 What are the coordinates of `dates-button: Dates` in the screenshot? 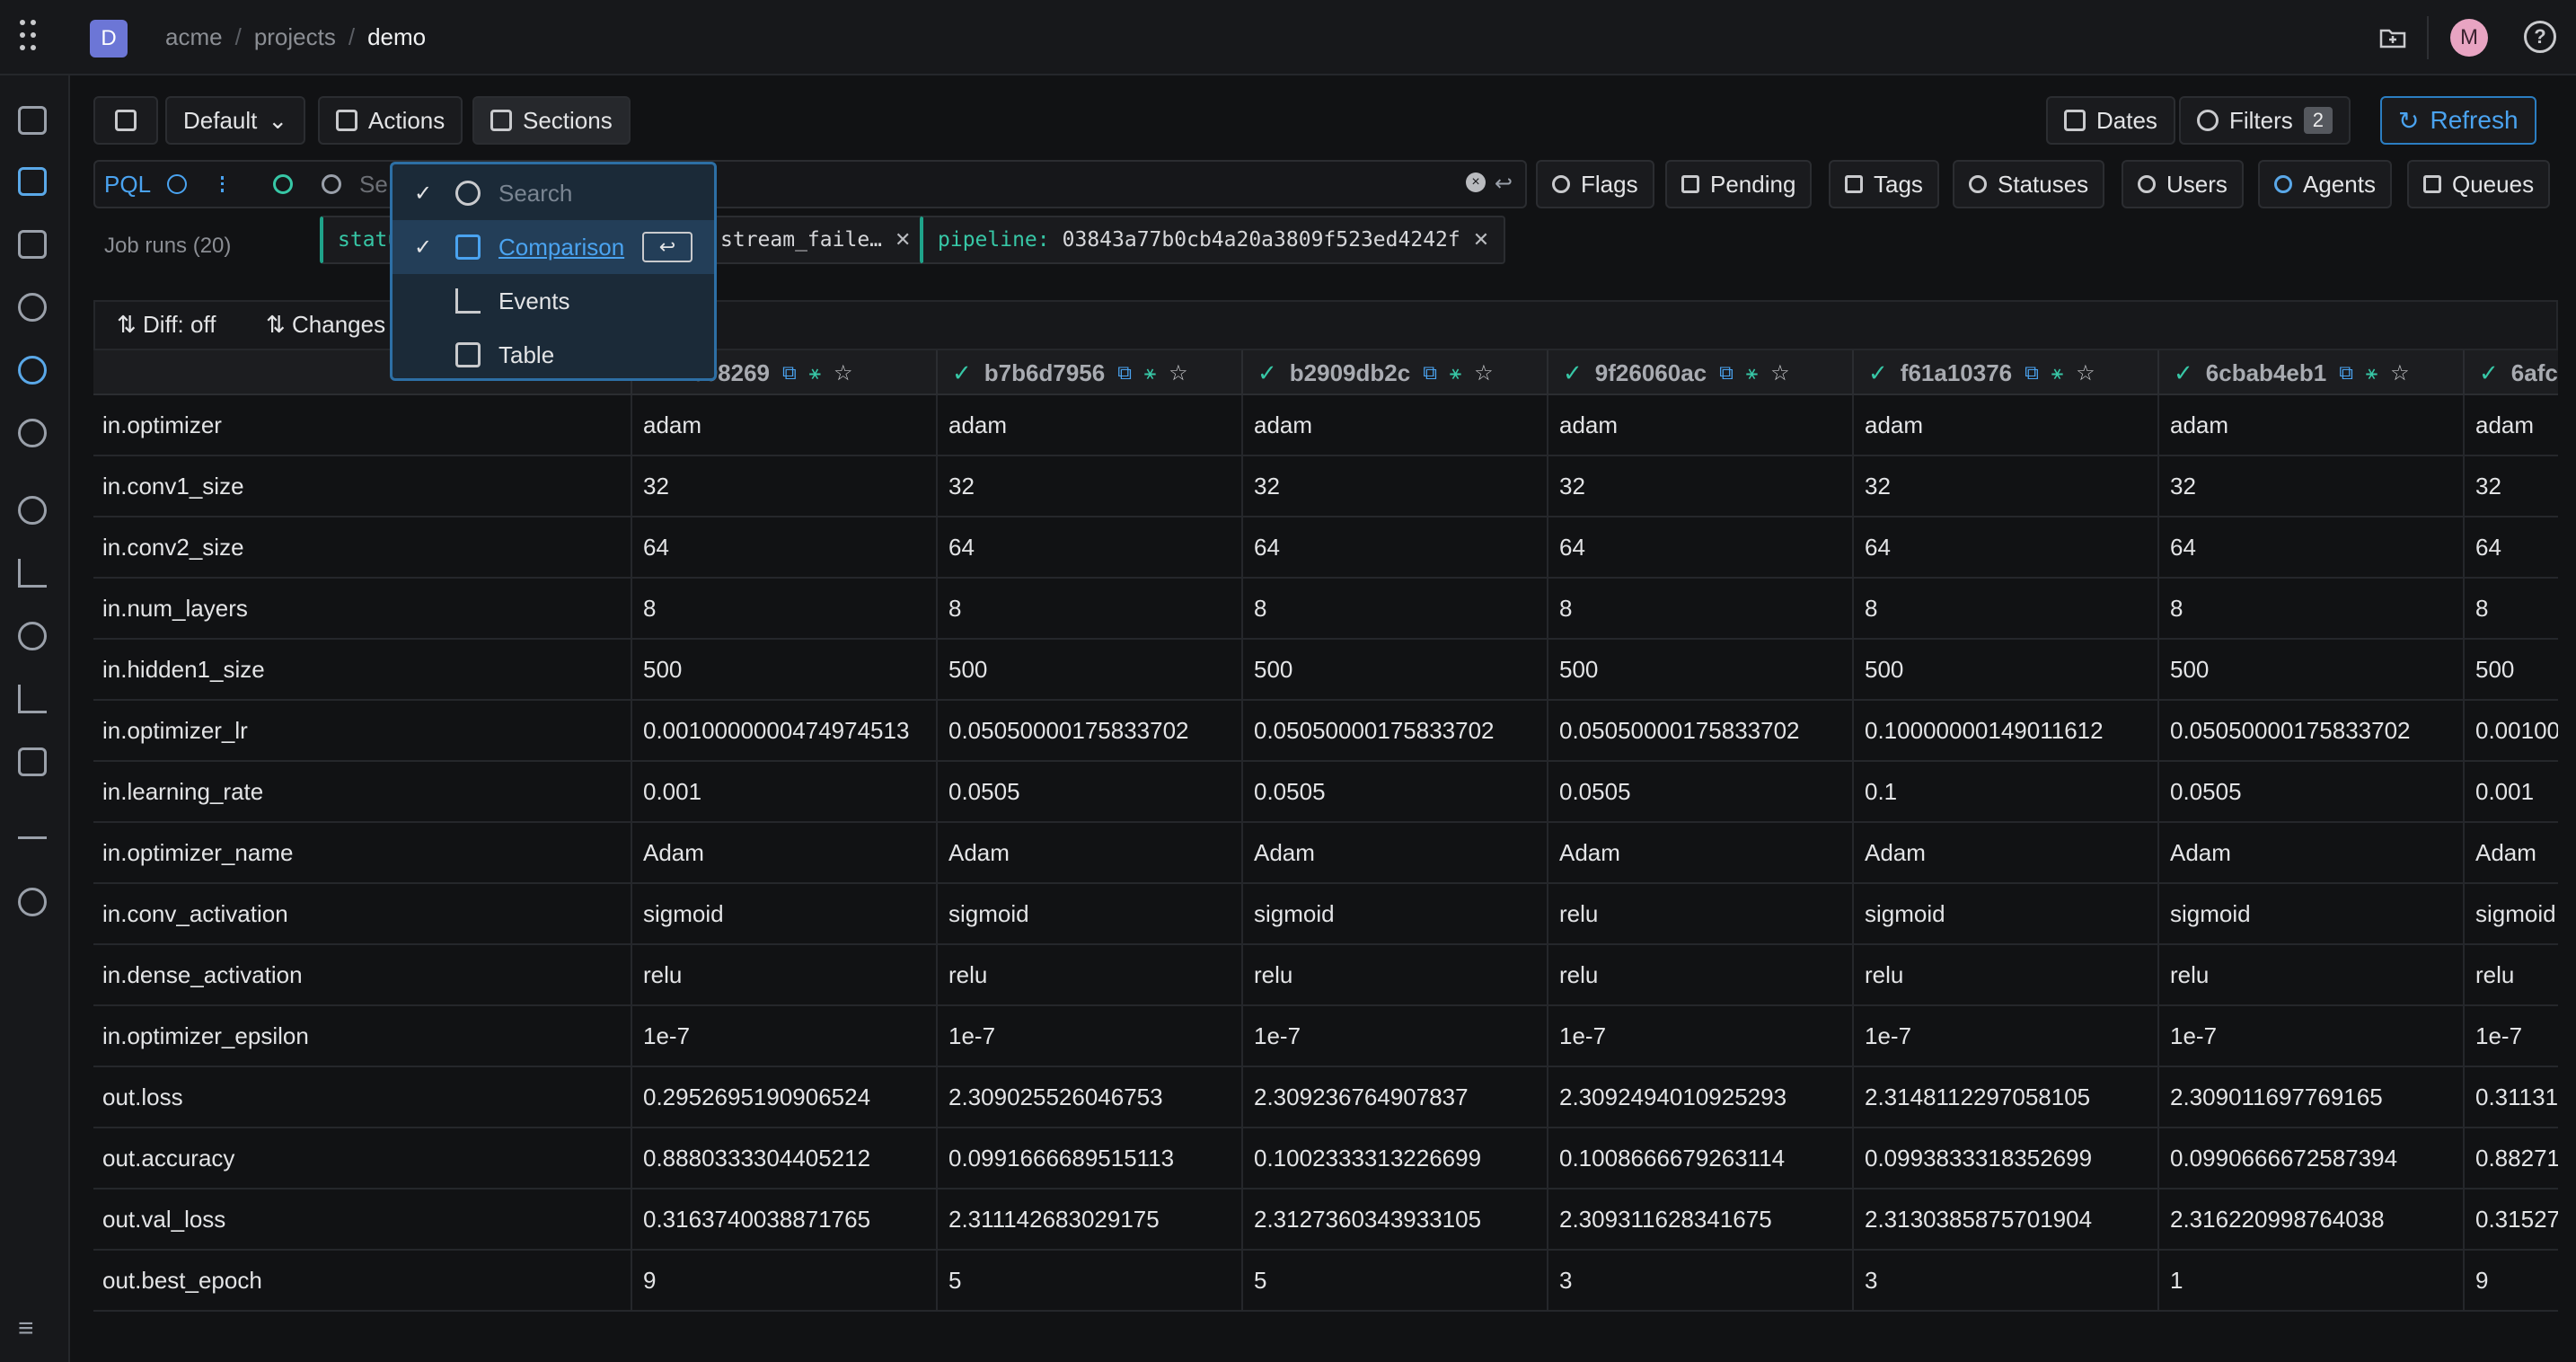 It's located at (2110, 120).